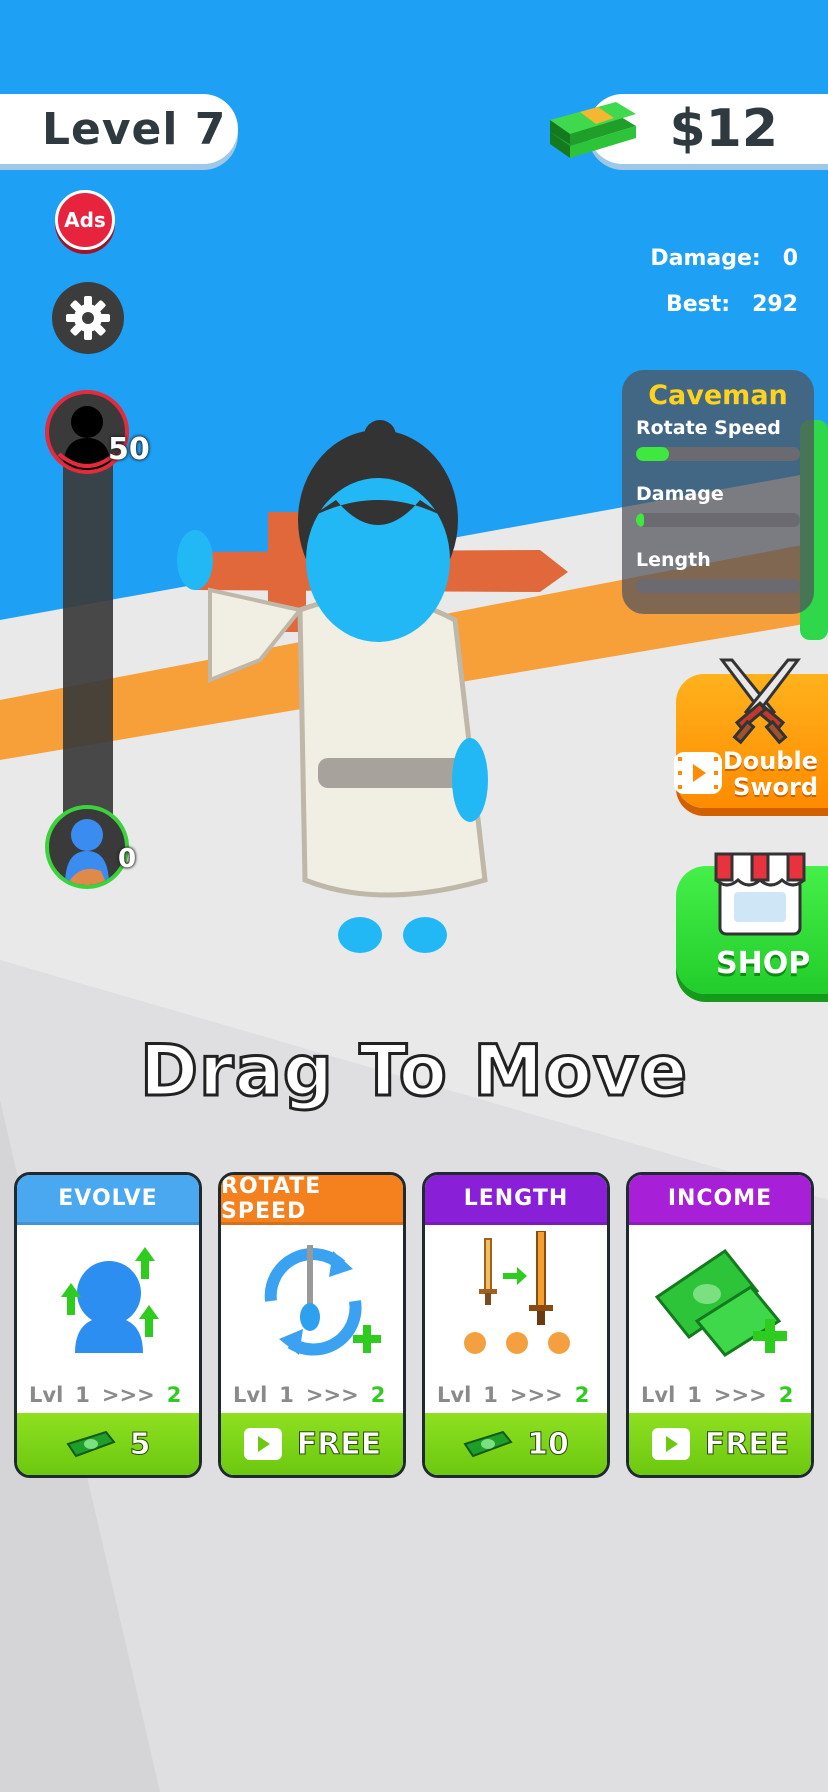  What do you see at coordinates (718, 454) in the screenshot?
I see `rotate-speed-bar` at bounding box center [718, 454].